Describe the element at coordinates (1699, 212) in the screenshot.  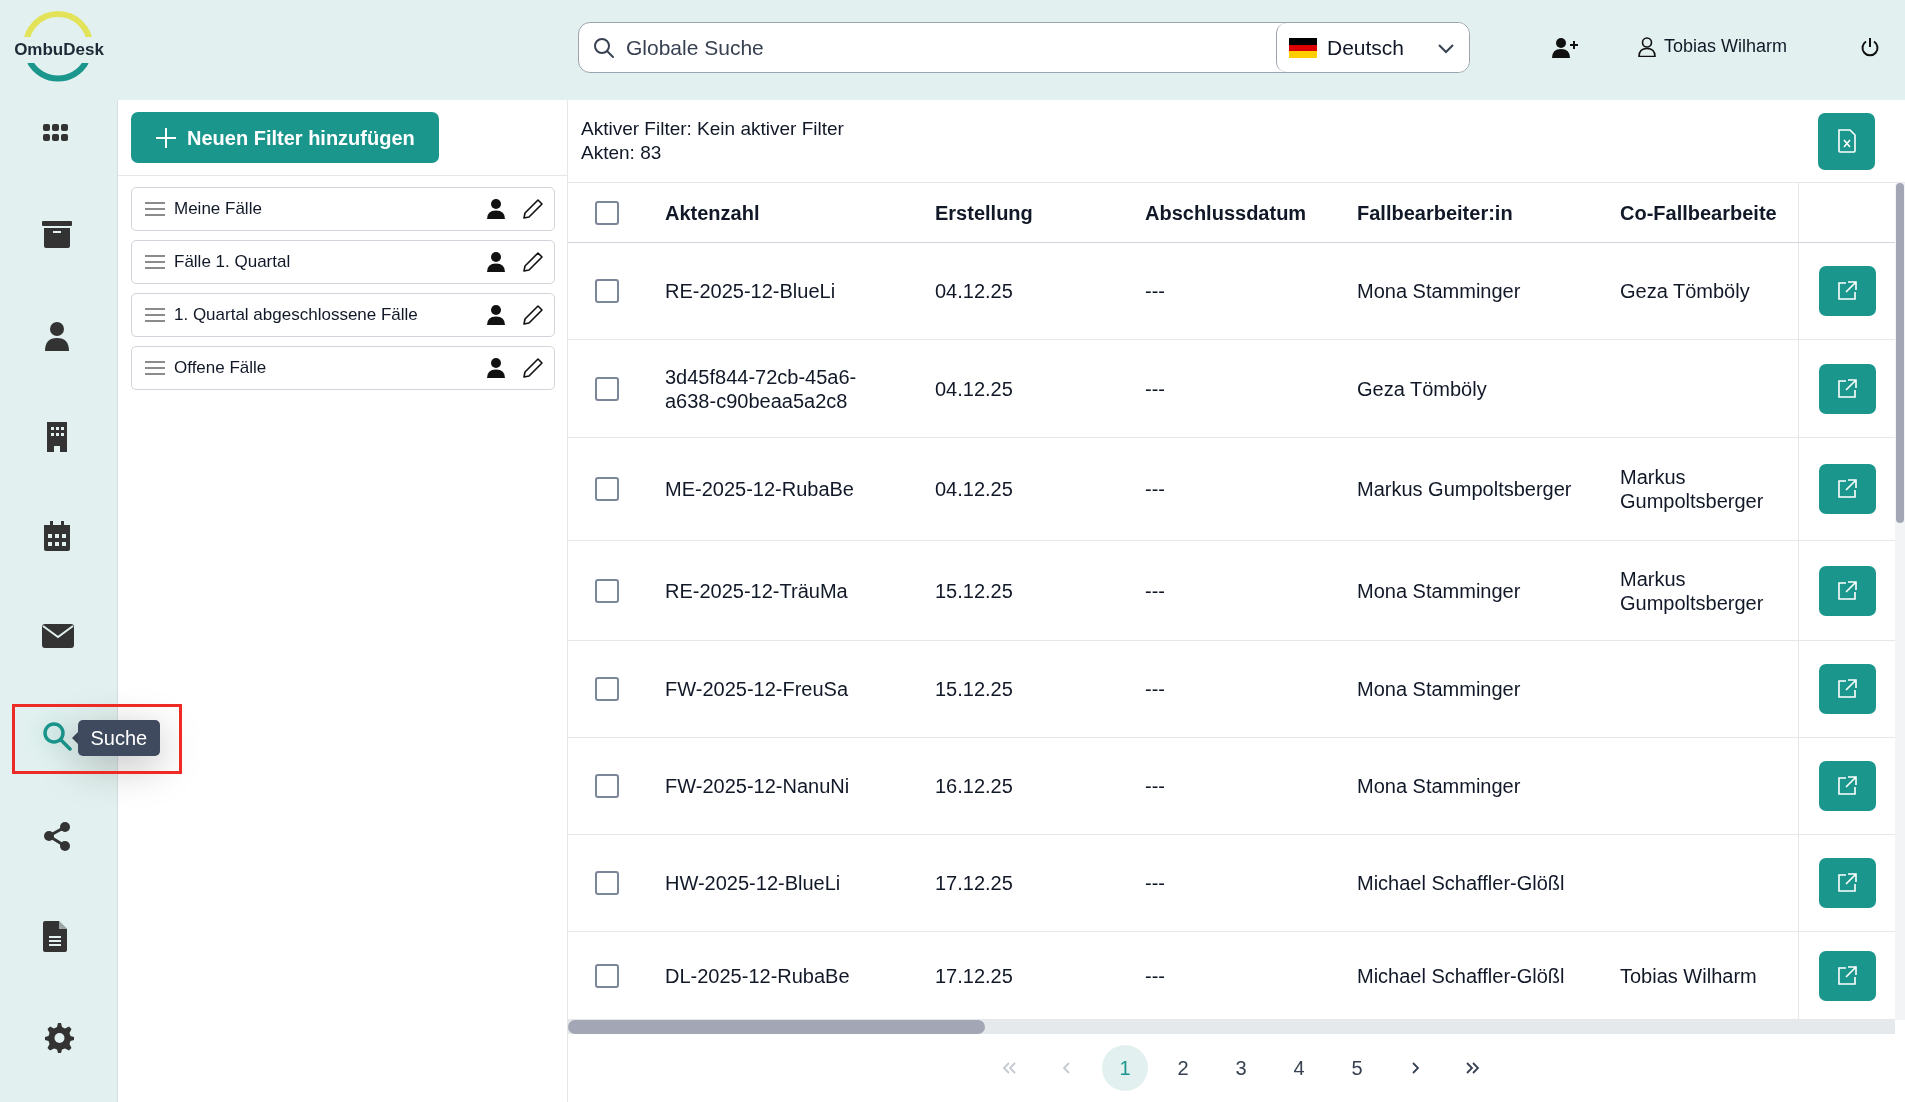
I see `column-header: Co-Fallbearbeite` at that location.